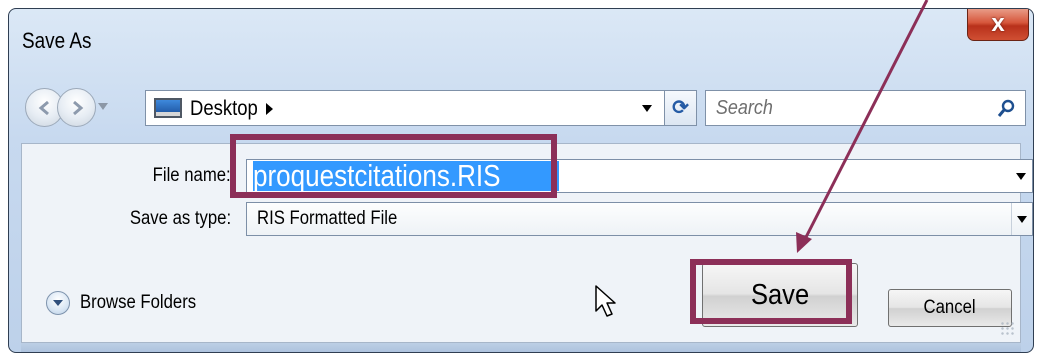  I want to click on cancel-button-label: Cancel, so click(950, 307).